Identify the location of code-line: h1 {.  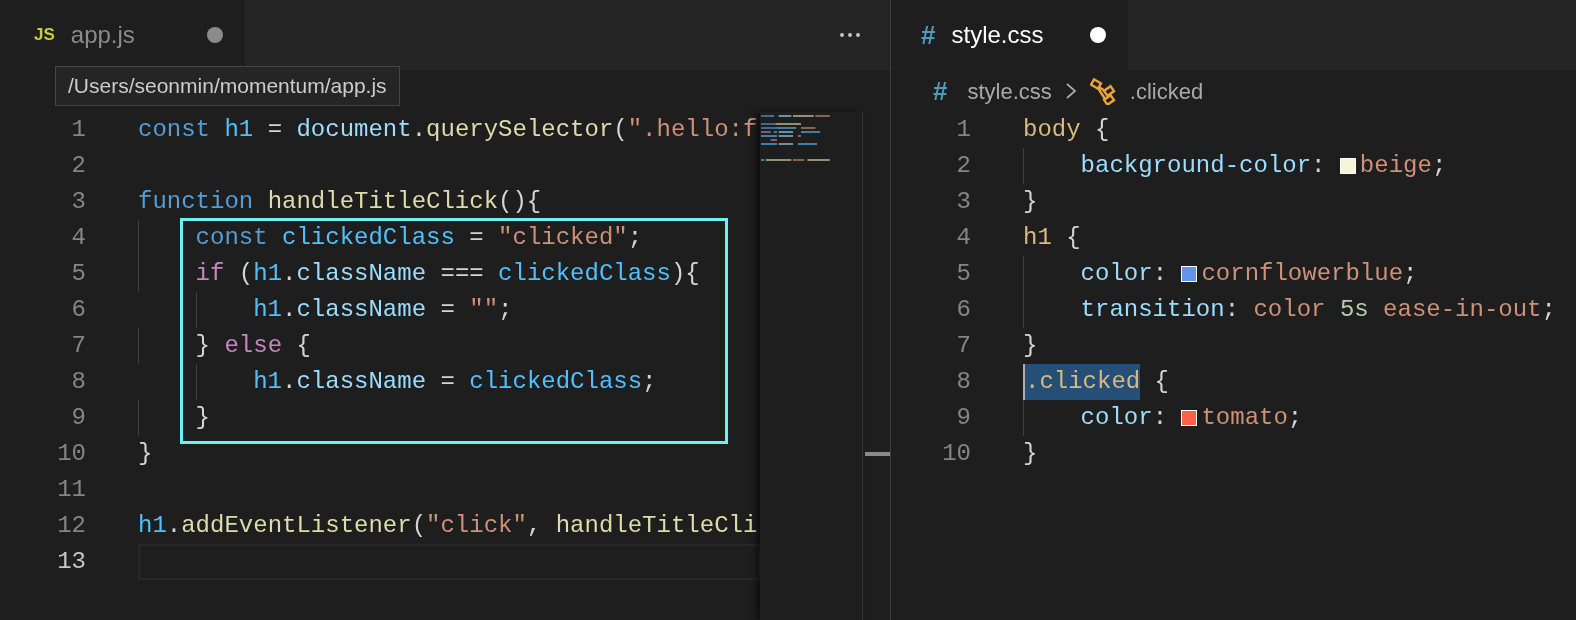
(1052, 238).